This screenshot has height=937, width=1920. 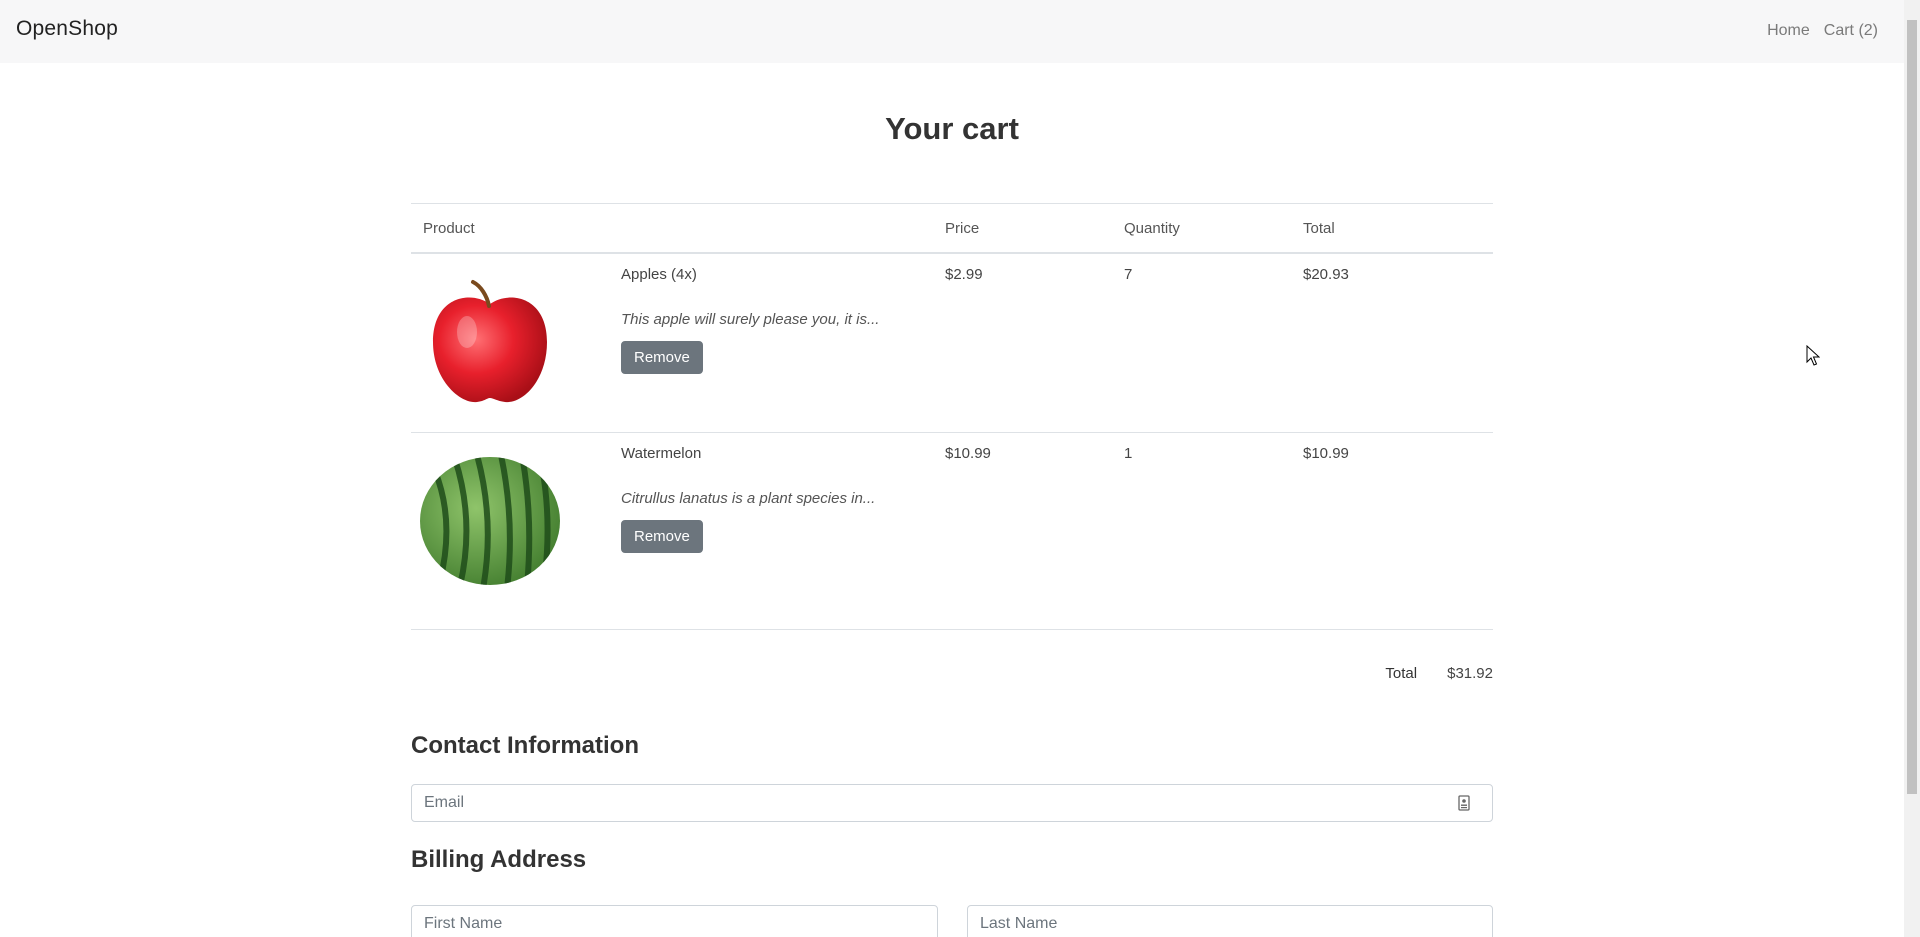 I want to click on apple-image, so click(x=490, y=341).